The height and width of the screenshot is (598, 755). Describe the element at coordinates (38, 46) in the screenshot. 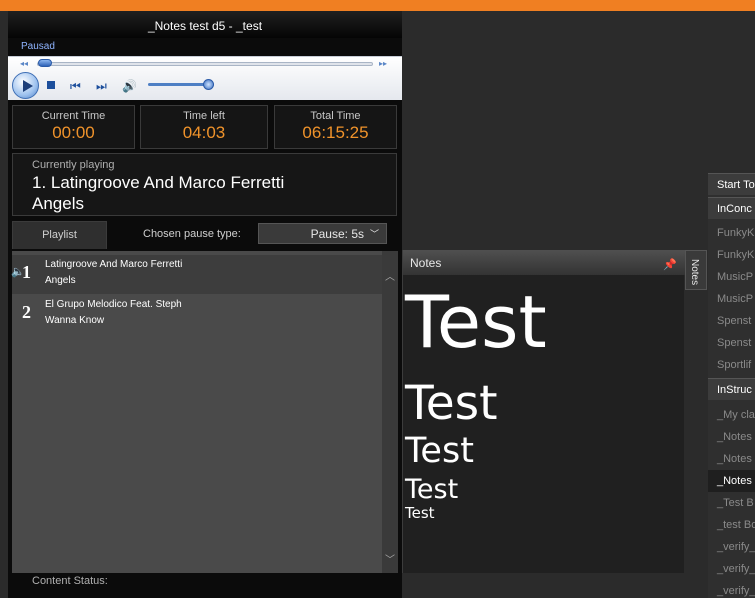

I see `player-status: Pausad` at that location.